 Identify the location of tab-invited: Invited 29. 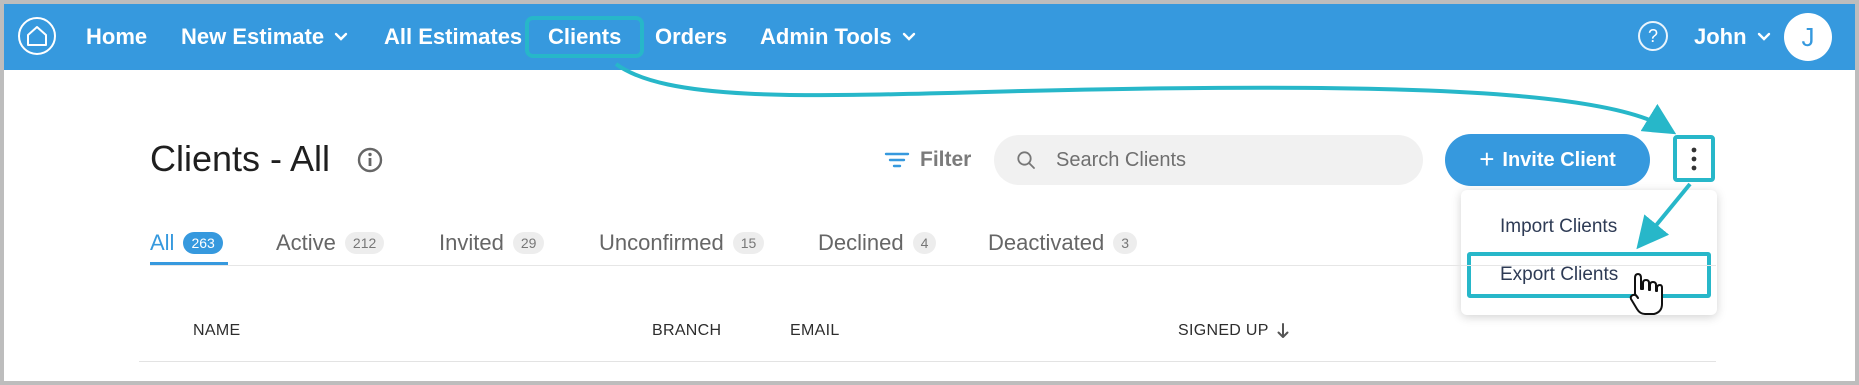
(492, 243).